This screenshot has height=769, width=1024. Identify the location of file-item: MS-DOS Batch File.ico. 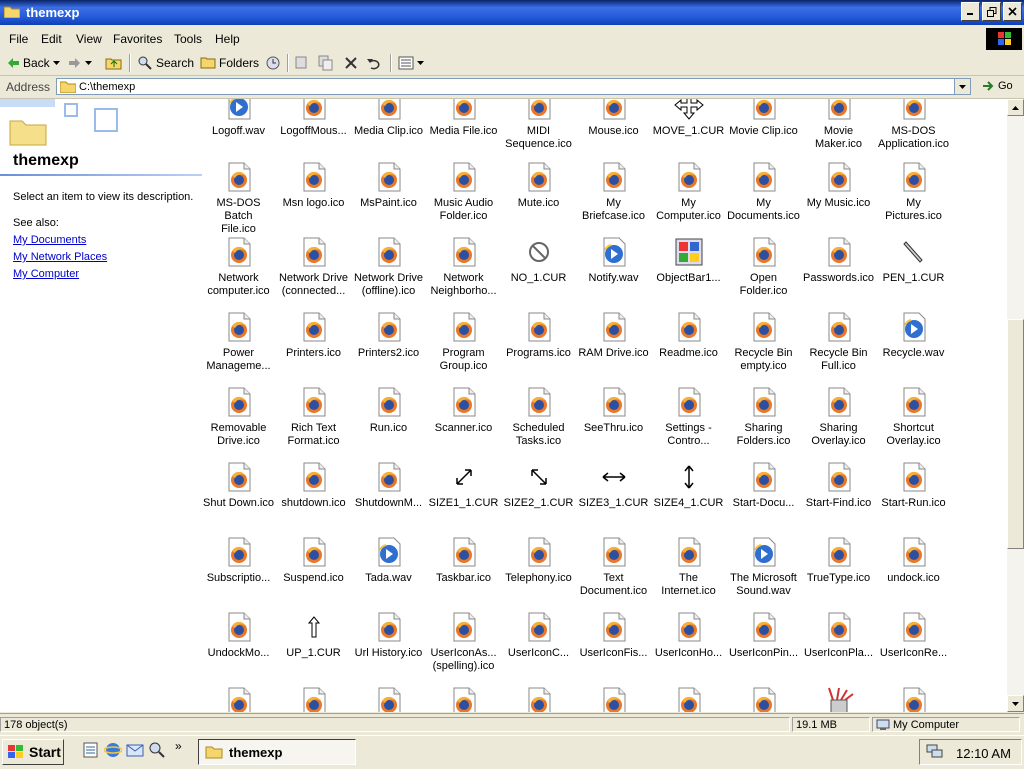
(238, 198).